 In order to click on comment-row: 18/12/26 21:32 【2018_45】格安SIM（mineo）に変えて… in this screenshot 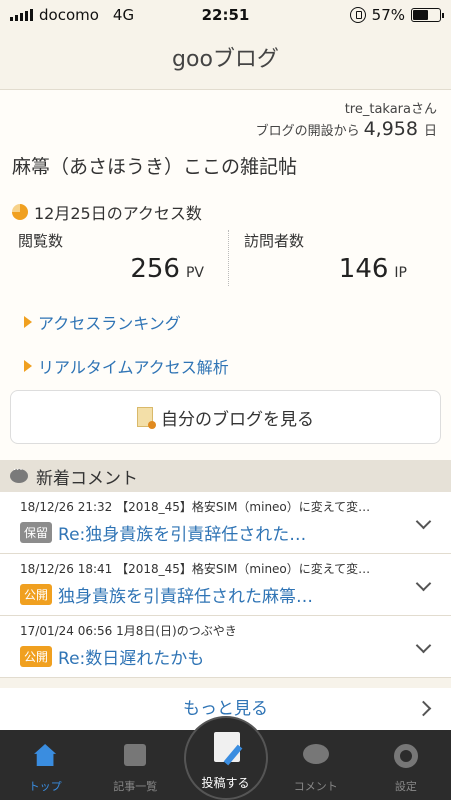, I will do `click(225, 523)`.